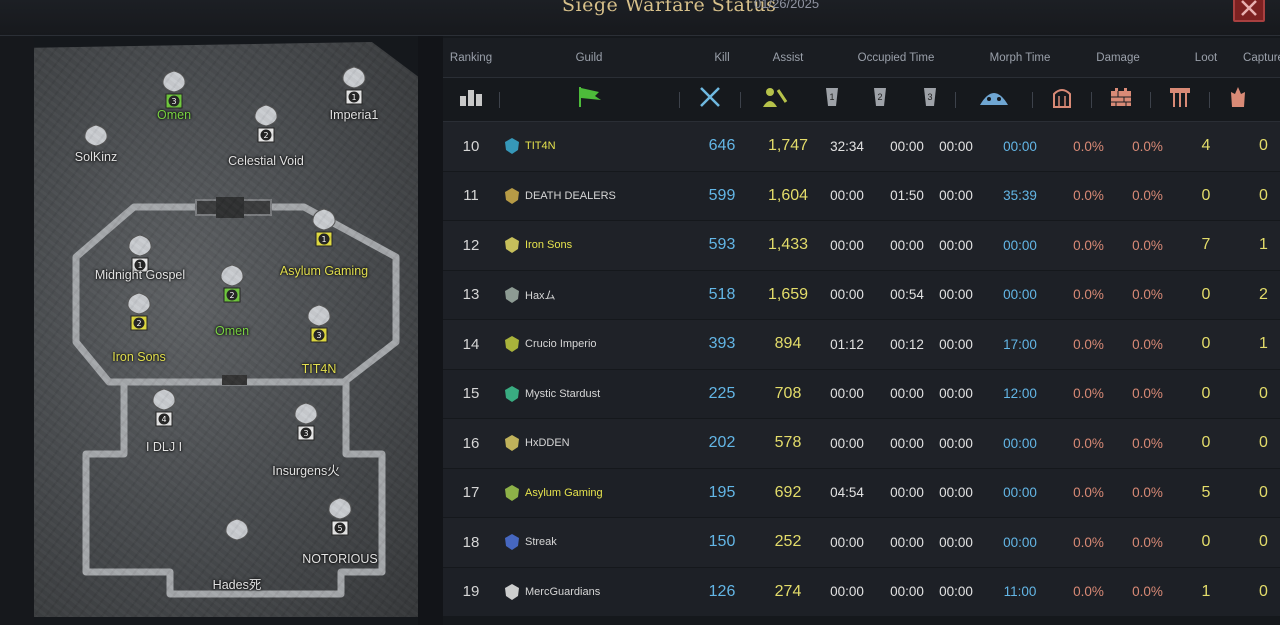  What do you see at coordinates (547, 443) in the screenshot?
I see `guild-name: HxDDEN` at bounding box center [547, 443].